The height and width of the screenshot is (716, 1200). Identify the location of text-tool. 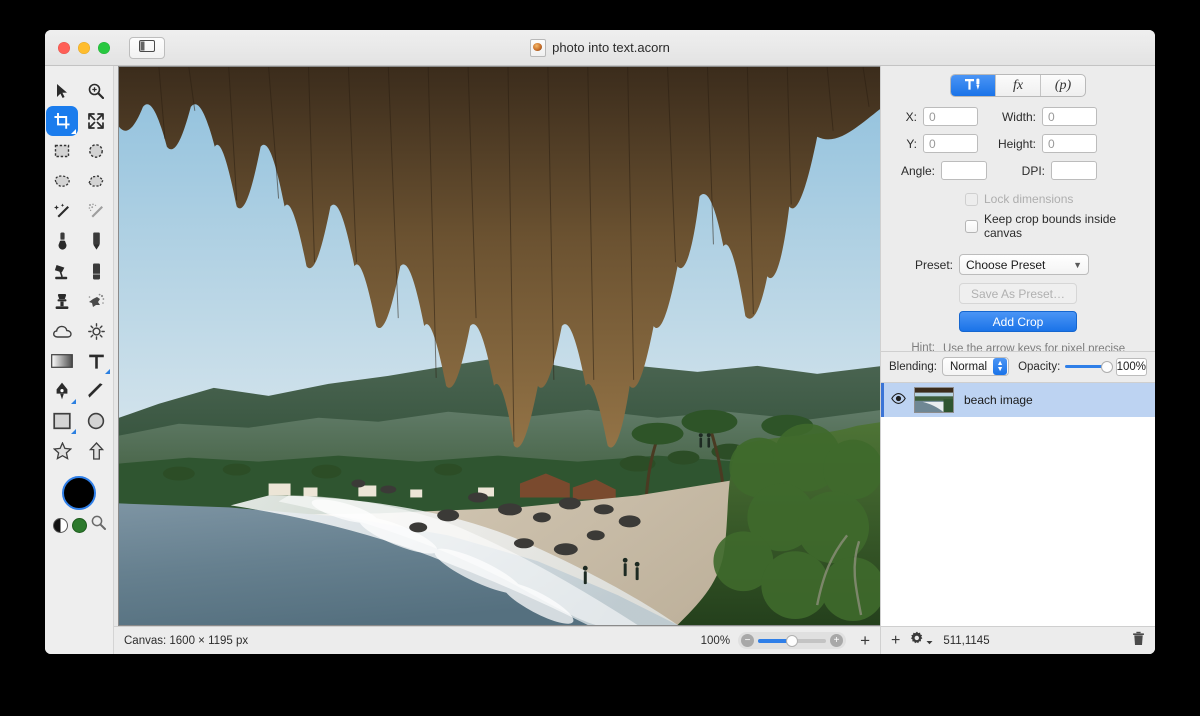
(96, 361).